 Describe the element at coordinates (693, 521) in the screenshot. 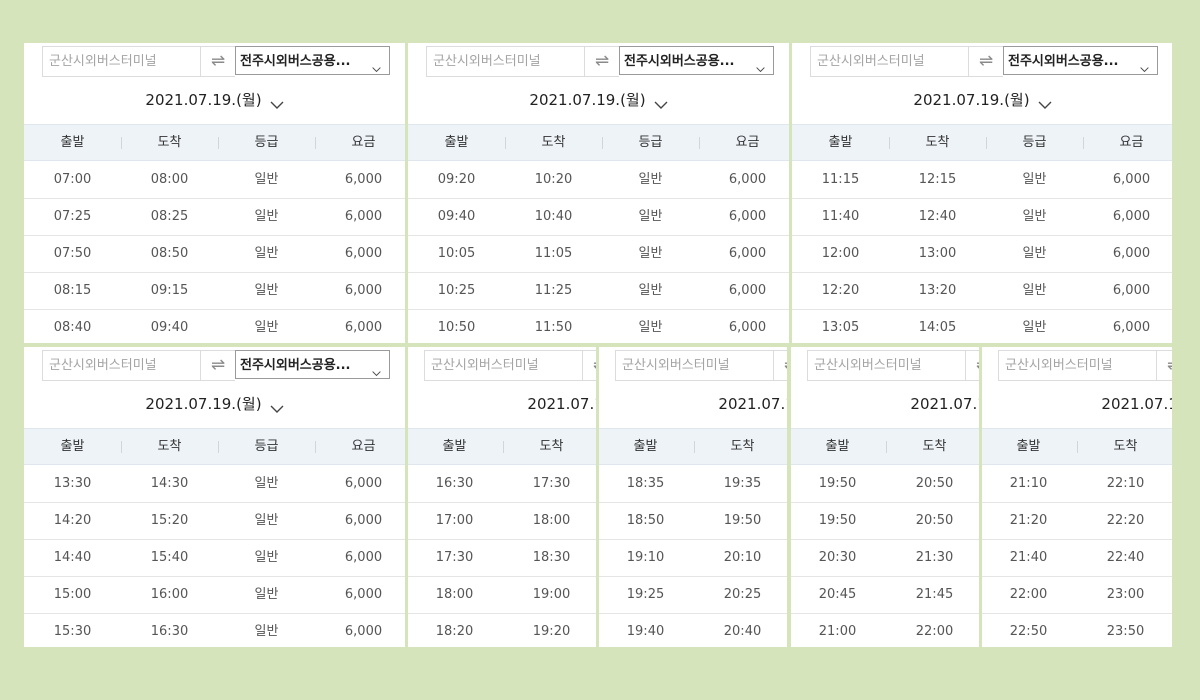

I see `table-row: 18:50 19:50` at that location.